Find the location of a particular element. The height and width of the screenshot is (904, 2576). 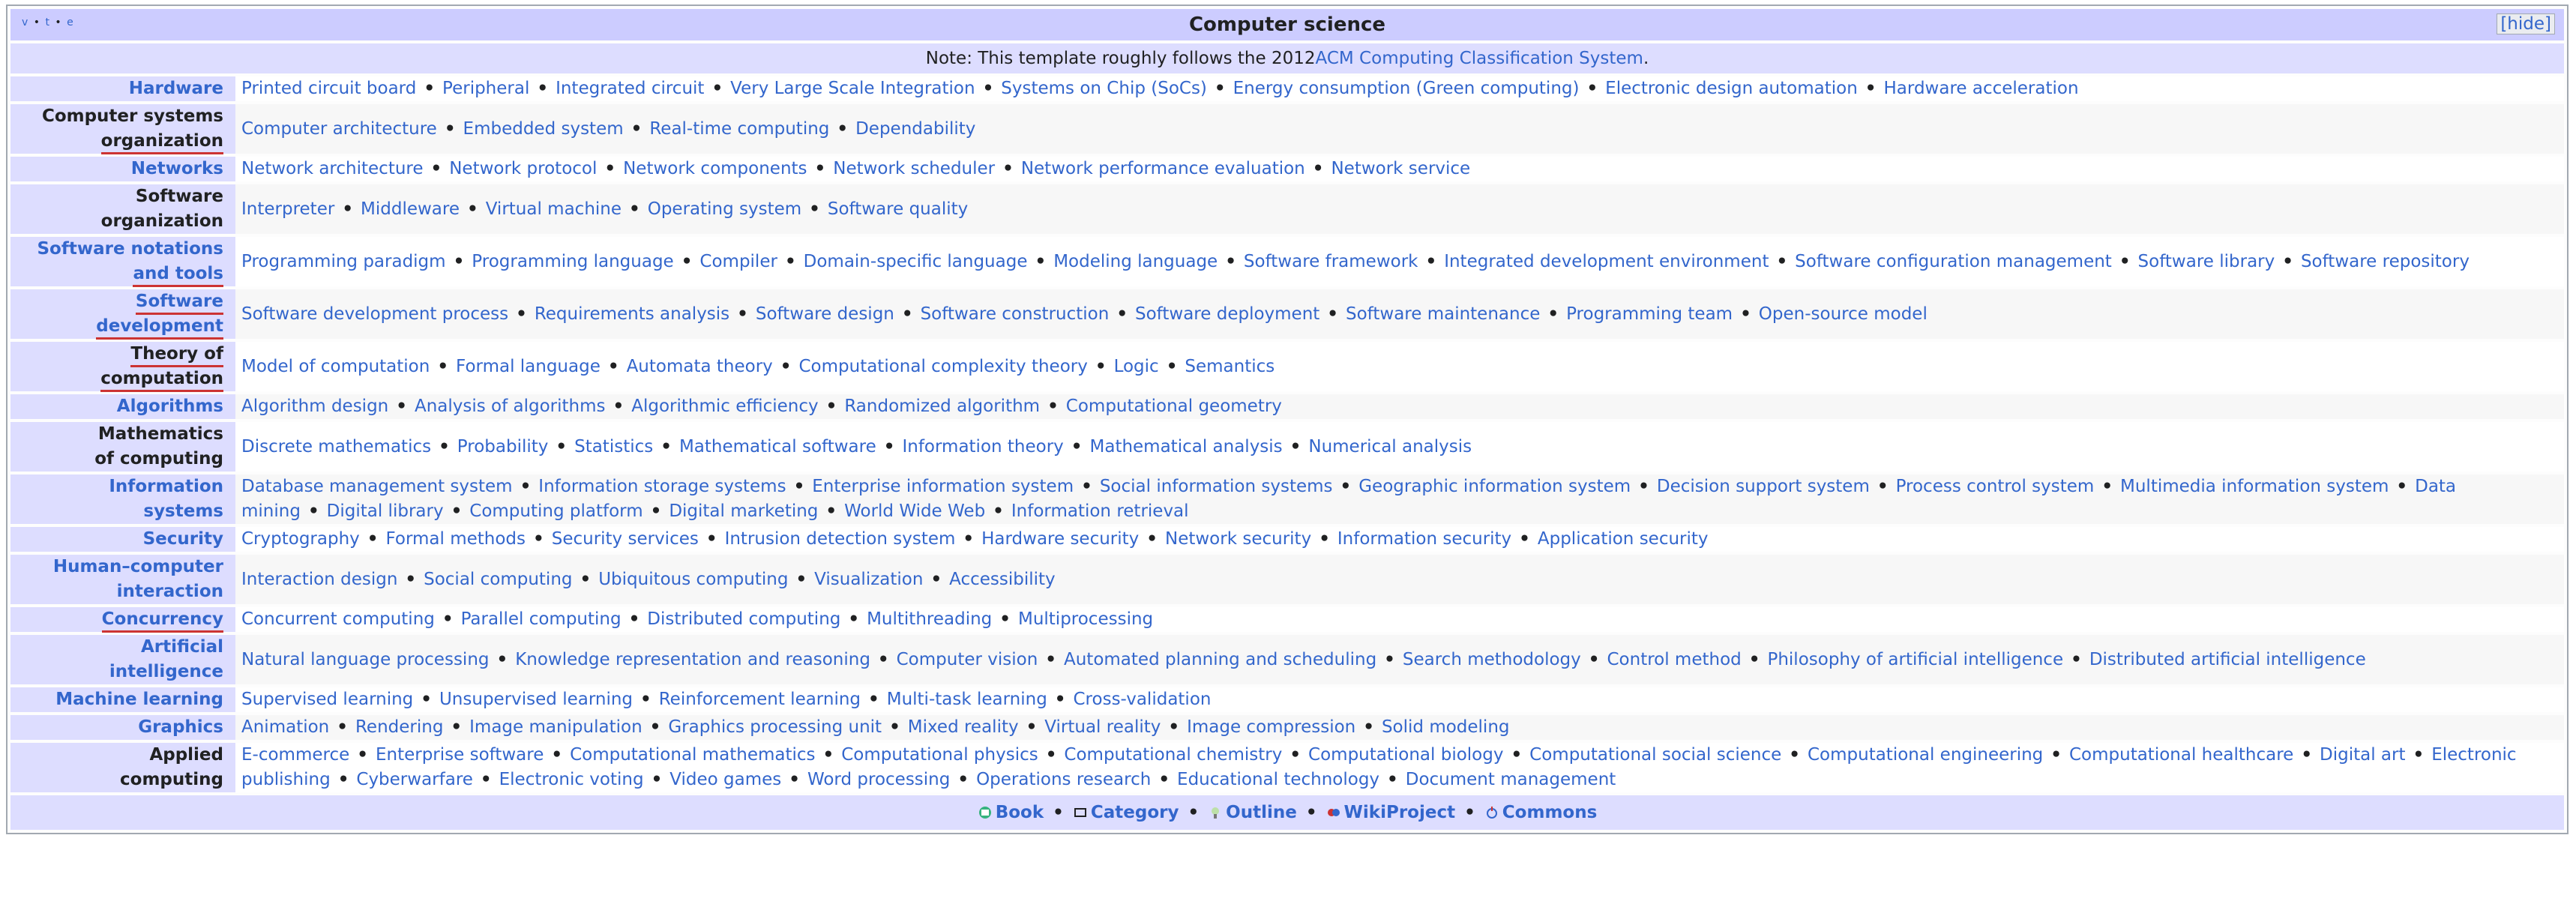

navbox-link: Interaction design is located at coordinates (319, 579).